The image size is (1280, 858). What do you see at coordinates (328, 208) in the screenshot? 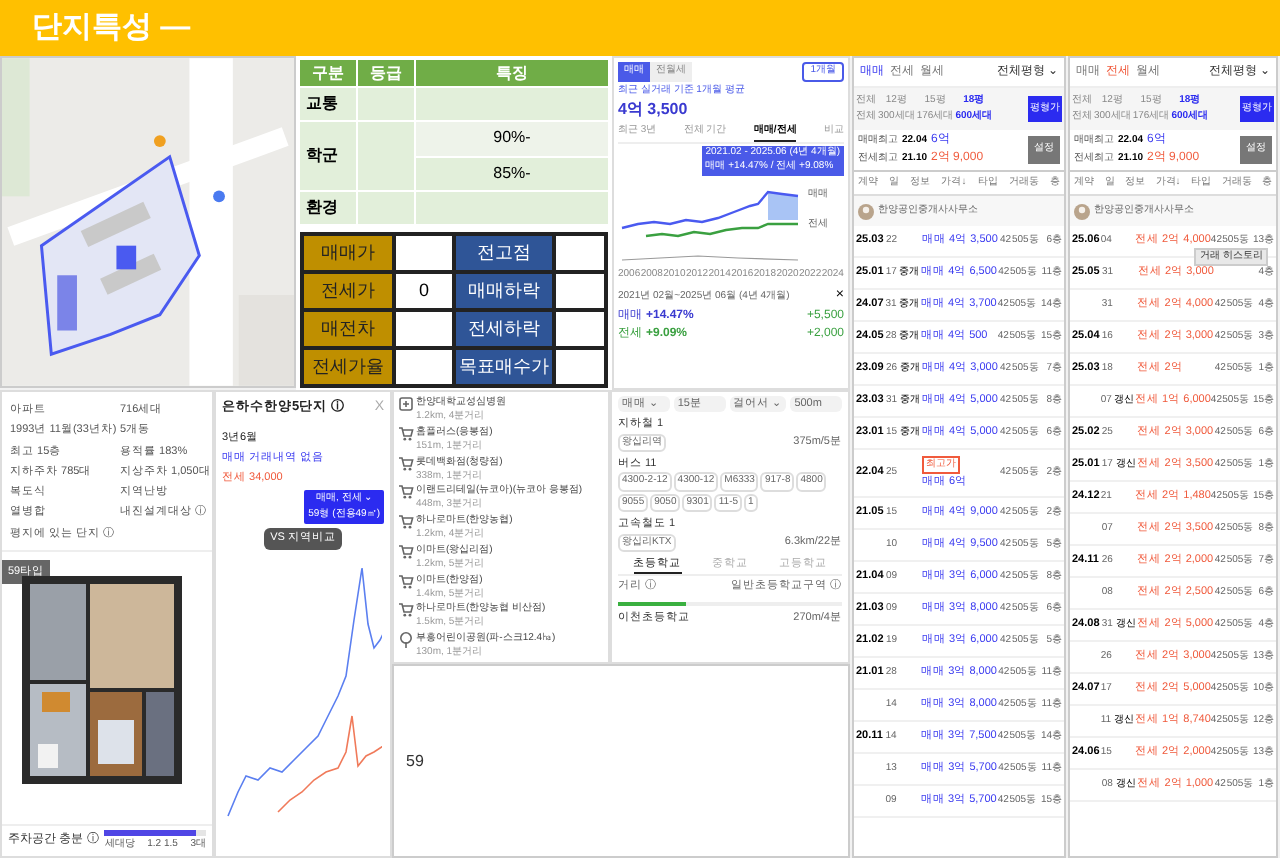
I see `table-cell: 환경` at bounding box center [328, 208].